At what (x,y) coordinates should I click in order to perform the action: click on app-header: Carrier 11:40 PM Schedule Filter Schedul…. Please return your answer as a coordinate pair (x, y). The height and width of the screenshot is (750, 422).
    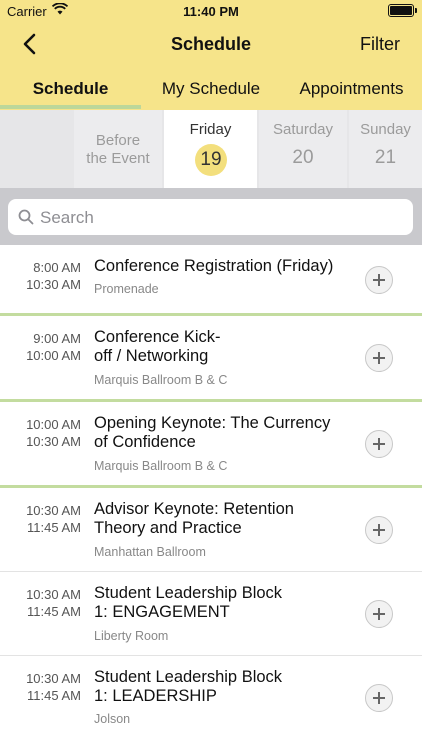
    Looking at the image, I should click on (211, 55).